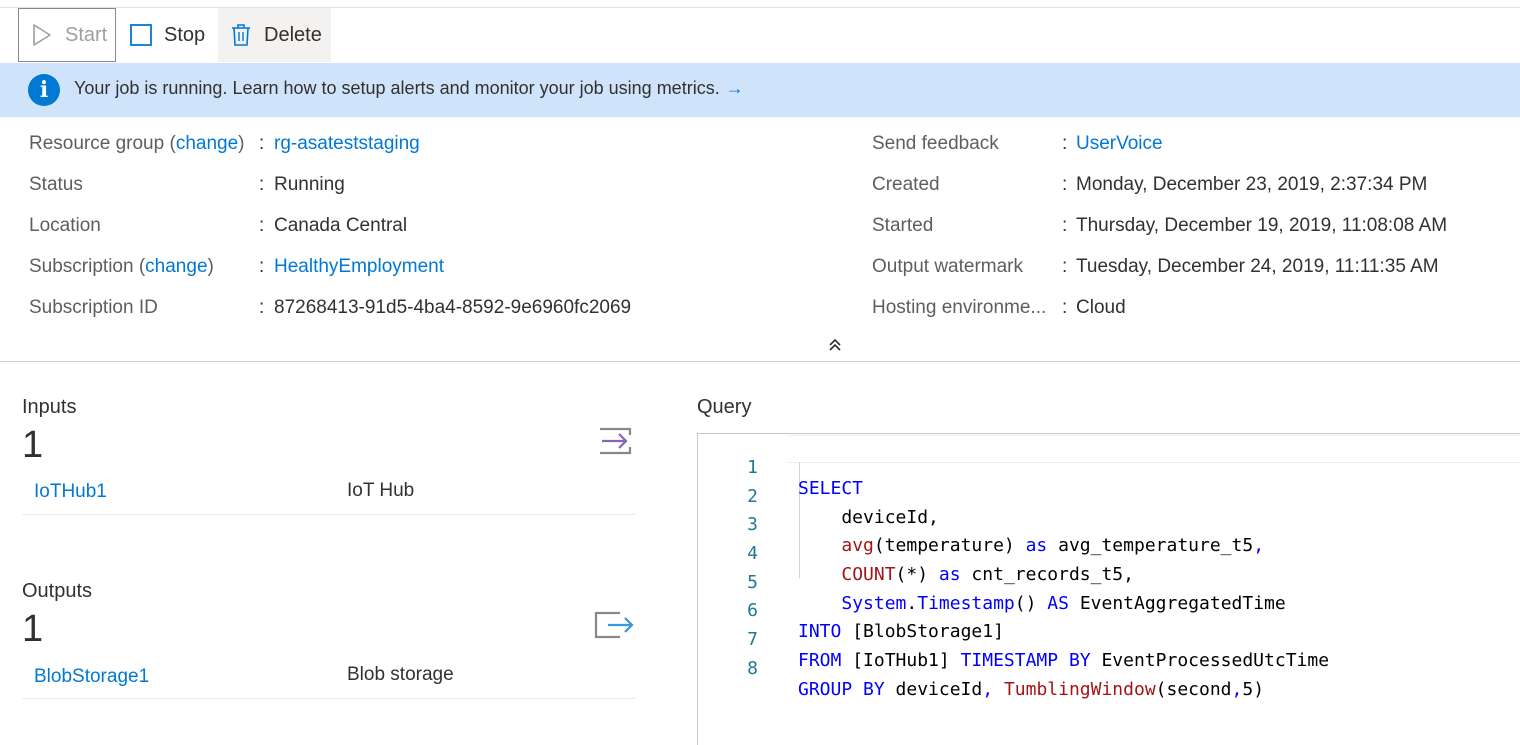  I want to click on output-row-divider, so click(329, 698).